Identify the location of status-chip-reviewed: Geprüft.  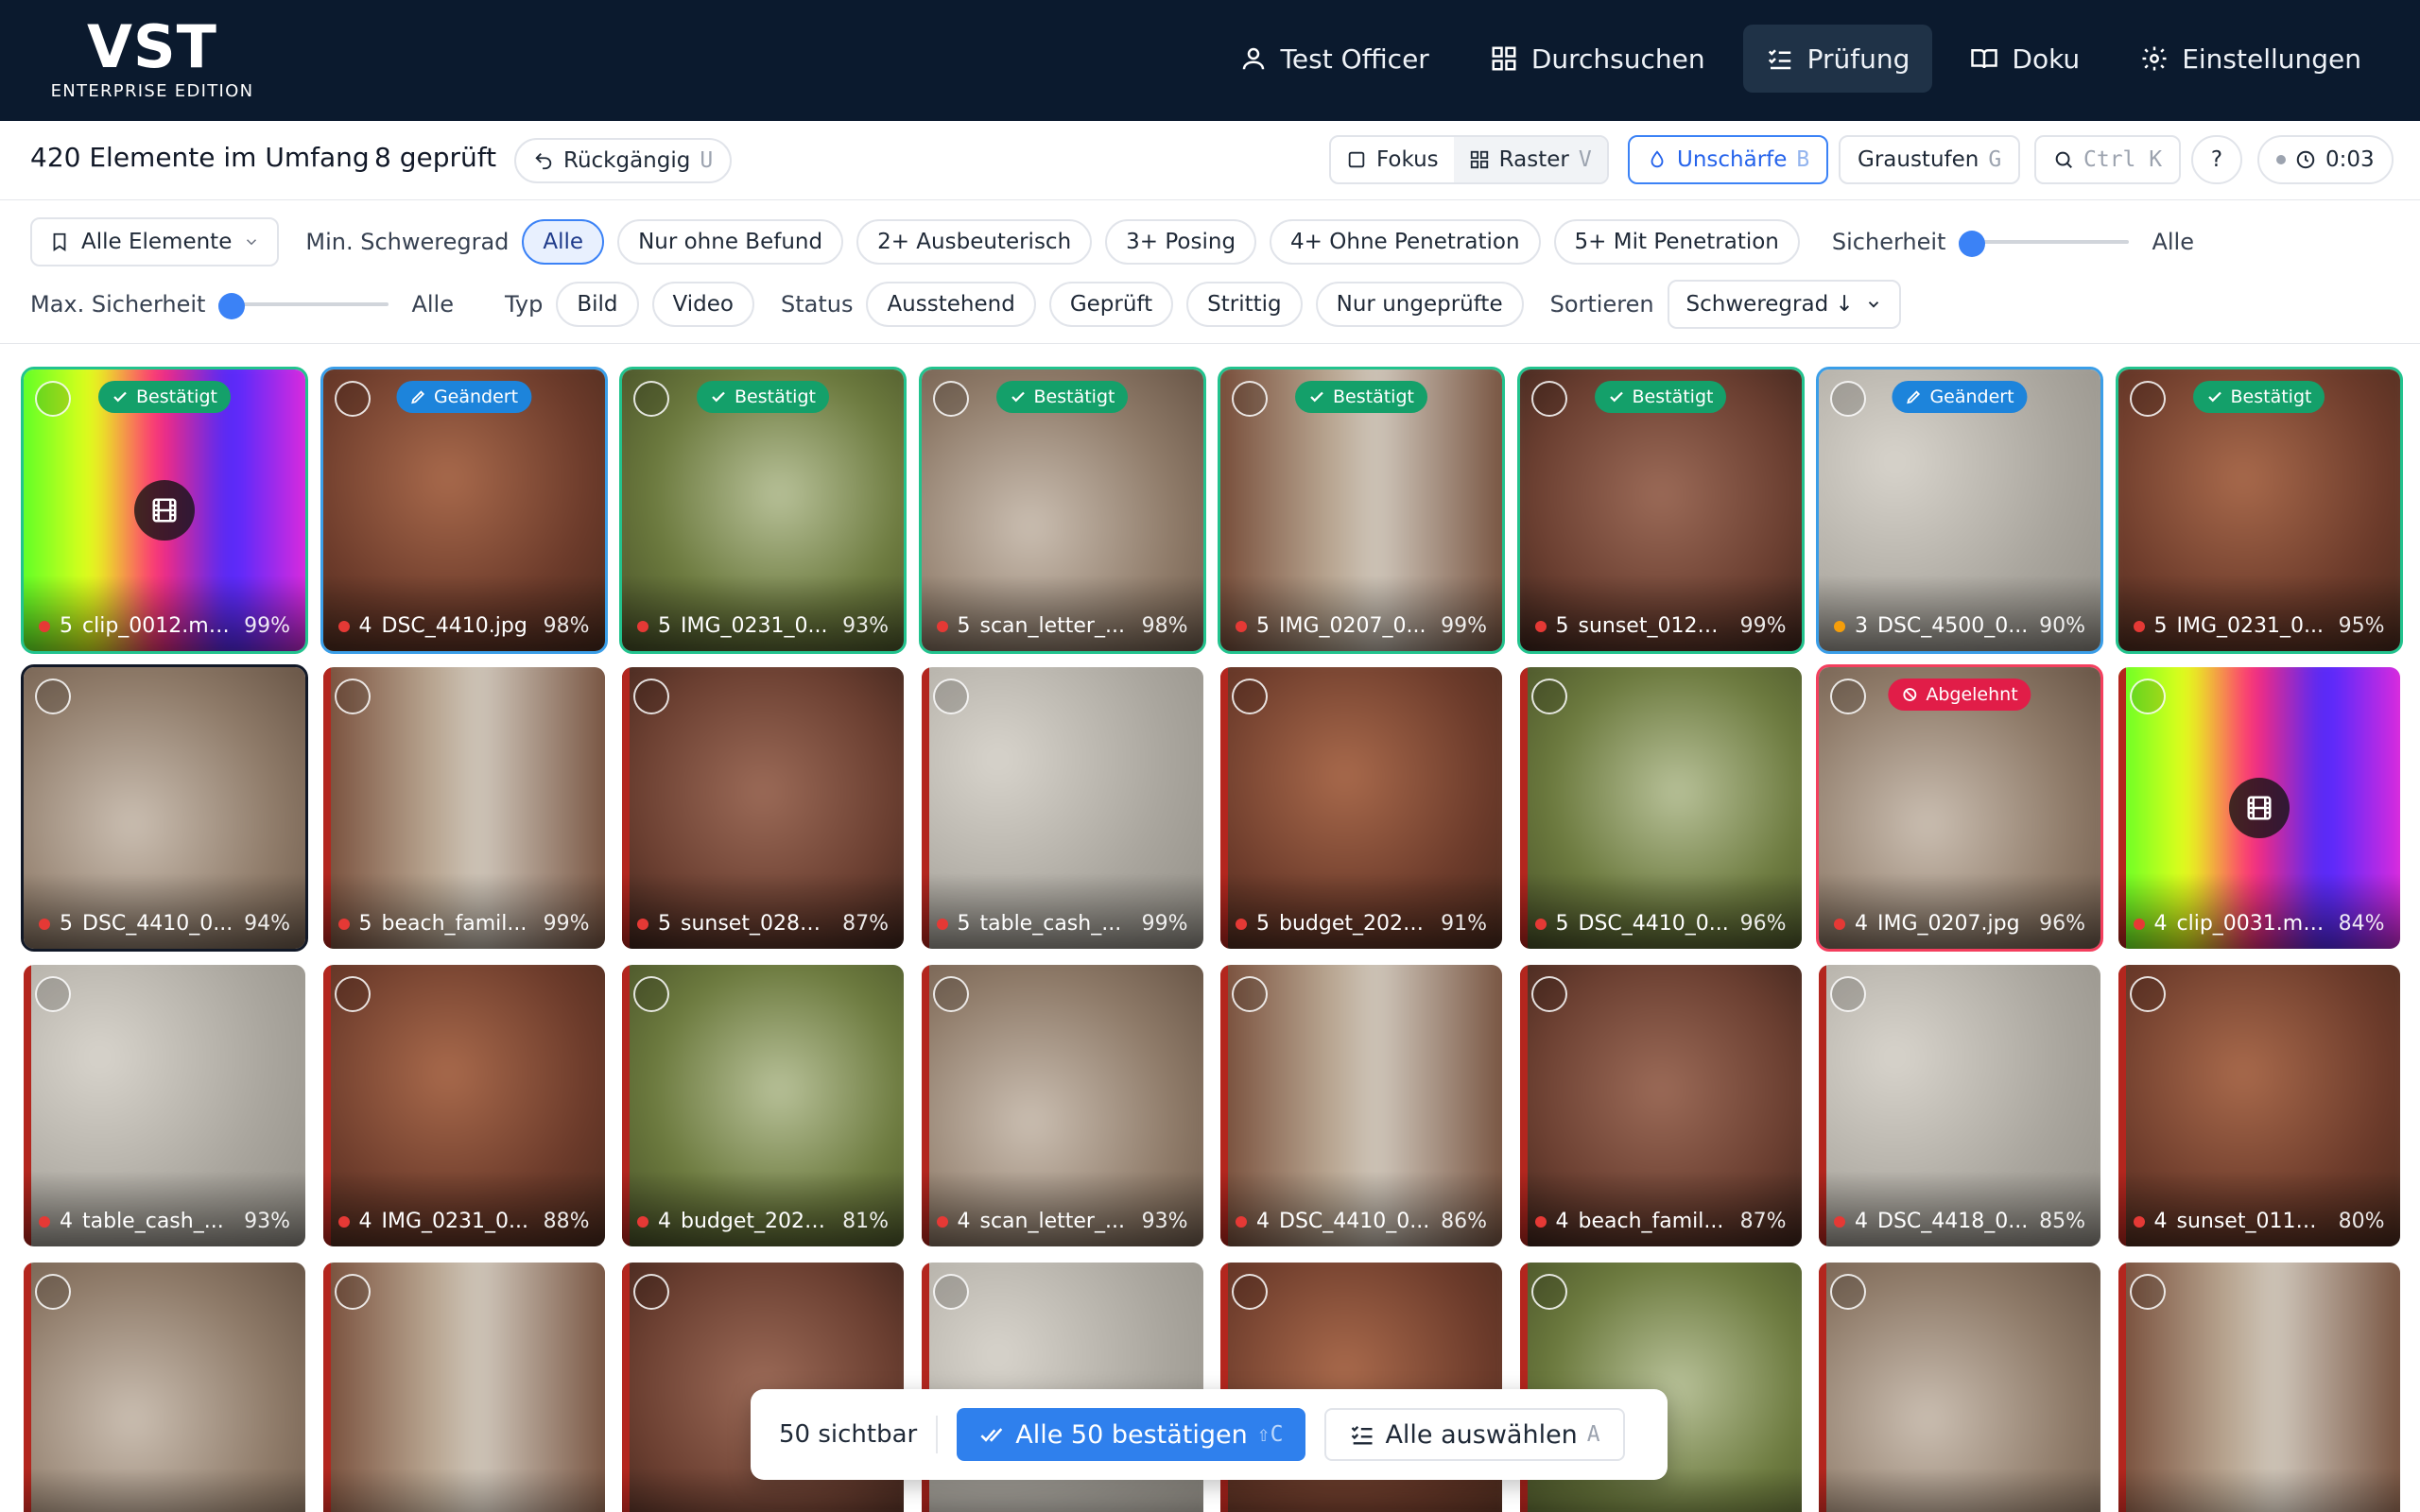
(1111, 304).